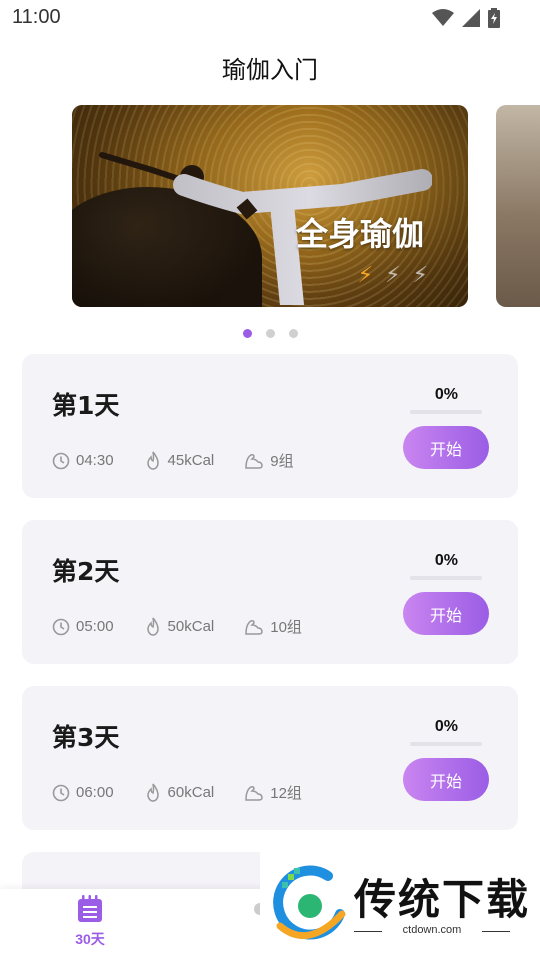 The width and height of the screenshot is (540, 960). I want to click on tab-30-days: 30天, so click(90, 922).